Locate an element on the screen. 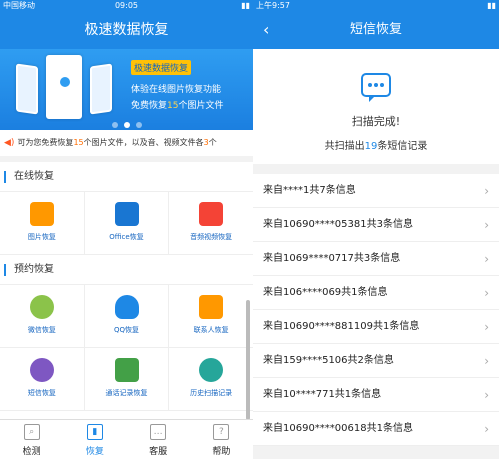  banner-line1: 体验在线图片恢复功能 is located at coordinates (176, 90).